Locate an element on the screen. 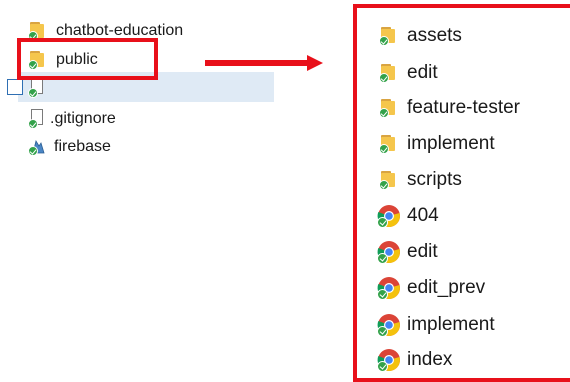  list-item-folder-implement: implement is located at coordinates (437, 144).